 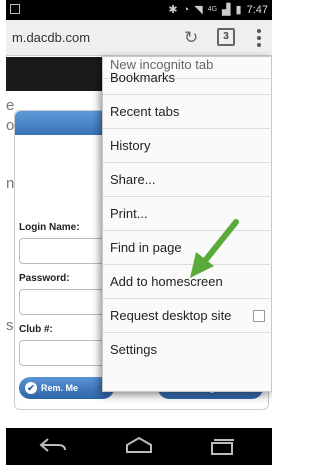 I want to click on recent-apps-icon, so click(x=222, y=447).